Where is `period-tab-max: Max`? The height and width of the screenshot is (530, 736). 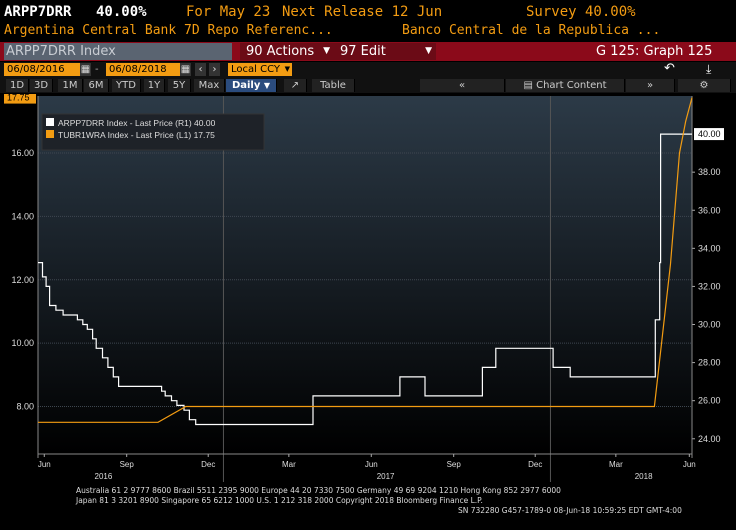 period-tab-max: Max is located at coordinates (209, 85).